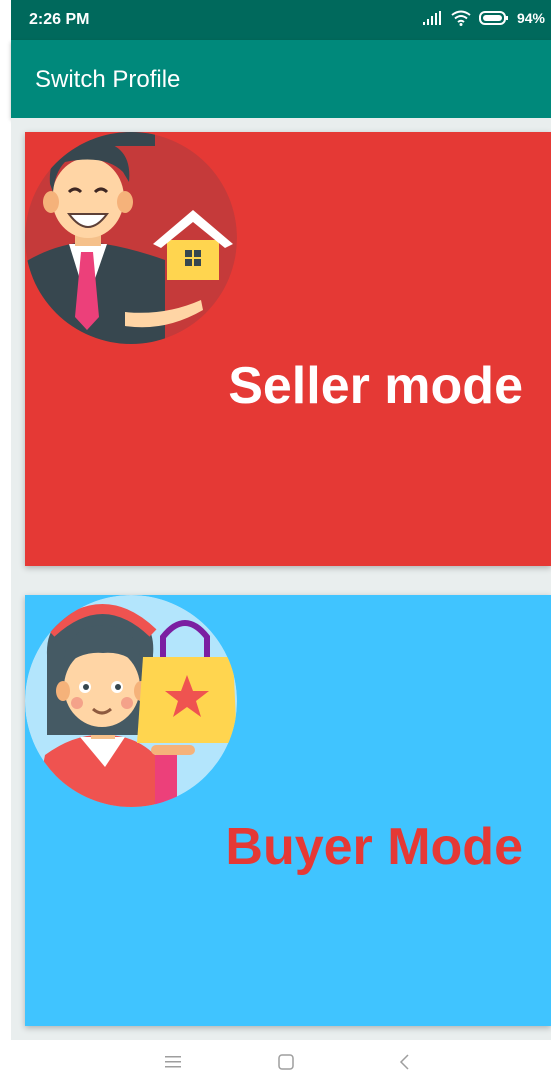 The width and height of the screenshot is (551, 1084). Describe the element at coordinates (286, 1062) in the screenshot. I see `home-icon` at that location.